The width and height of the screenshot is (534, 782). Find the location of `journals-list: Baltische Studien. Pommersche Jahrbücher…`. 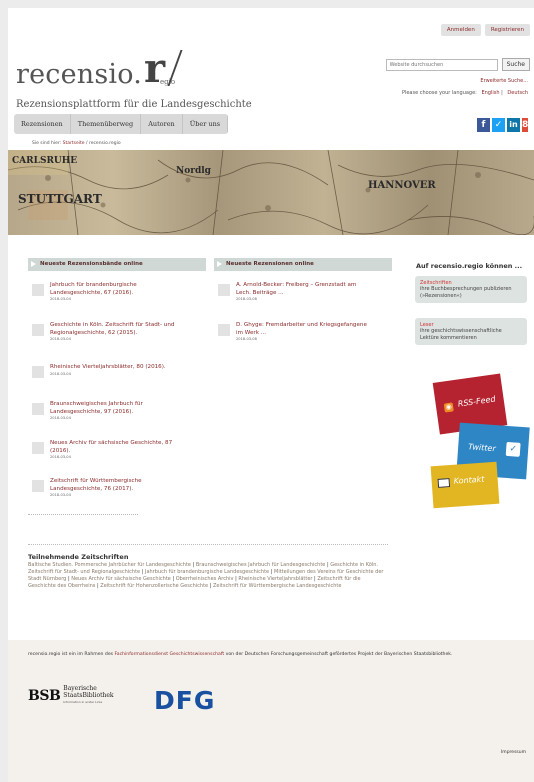

journals-list: Baltische Studien. Pommersche Jahrbücher… is located at coordinates (208, 576).